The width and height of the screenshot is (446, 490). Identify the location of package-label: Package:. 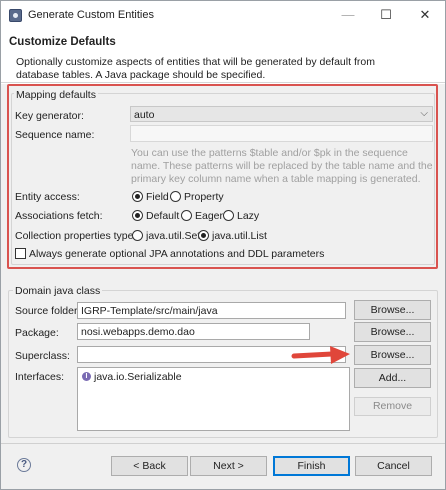
(37, 333).